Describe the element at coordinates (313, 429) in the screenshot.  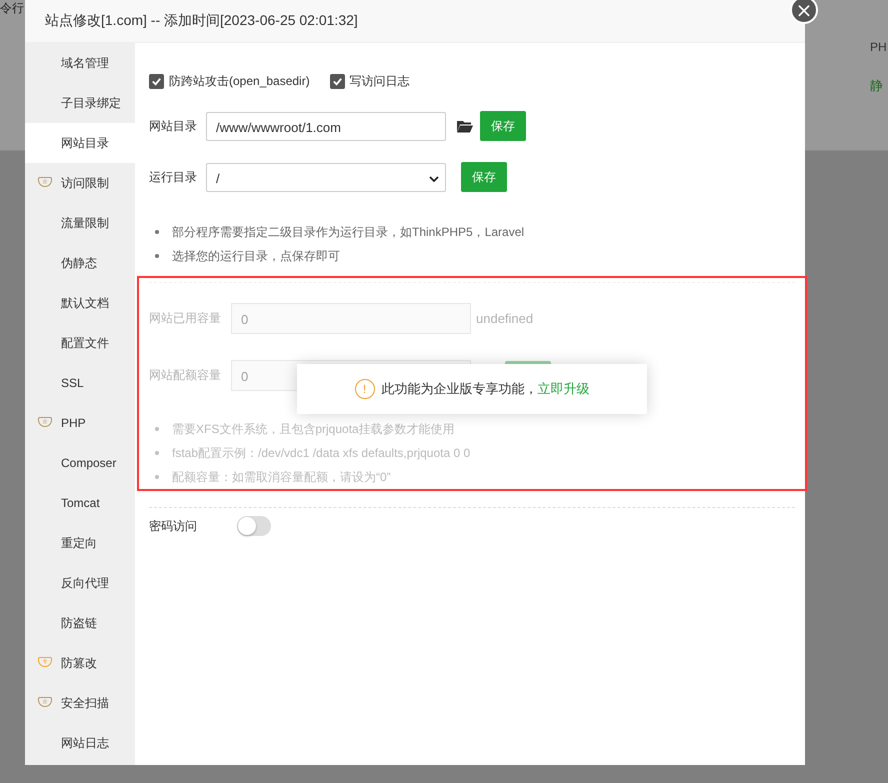
I see `tip-text: 需要XFS文件系统，且包含prjquota挂载参数才能使用` at that location.